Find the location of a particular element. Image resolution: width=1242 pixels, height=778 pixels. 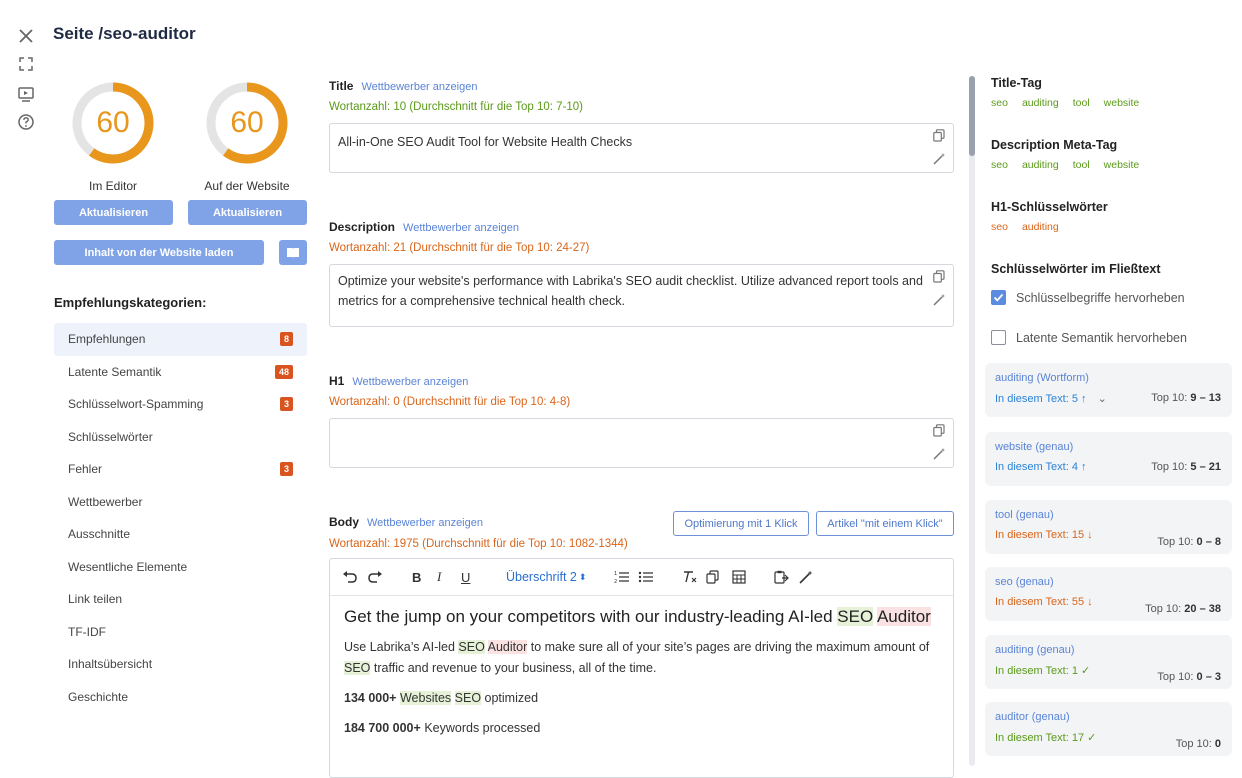

category-item: Wesentliche Elemente is located at coordinates (180, 567).